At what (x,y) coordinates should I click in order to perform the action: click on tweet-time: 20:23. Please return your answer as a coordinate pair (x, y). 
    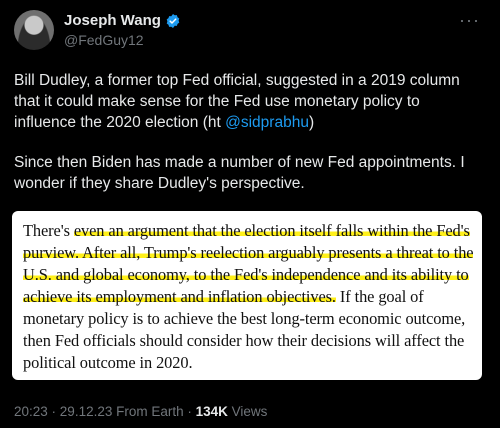
    Looking at the image, I should click on (31, 411).